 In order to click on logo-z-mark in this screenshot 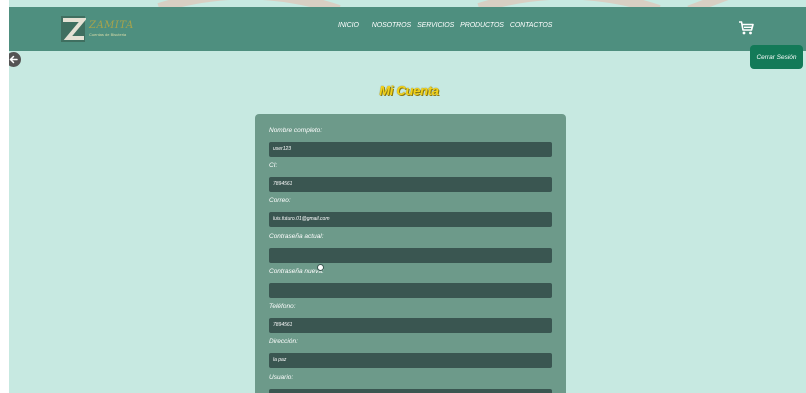, I will do `click(74, 29)`.